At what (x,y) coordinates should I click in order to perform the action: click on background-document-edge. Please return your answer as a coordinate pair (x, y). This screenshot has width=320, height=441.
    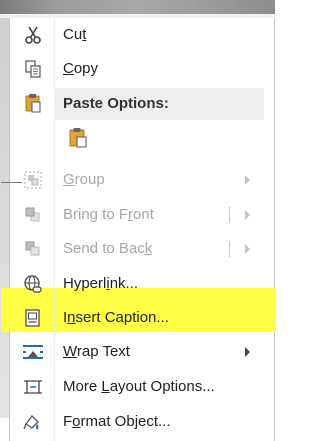
    Looking at the image, I should click on (4, 218).